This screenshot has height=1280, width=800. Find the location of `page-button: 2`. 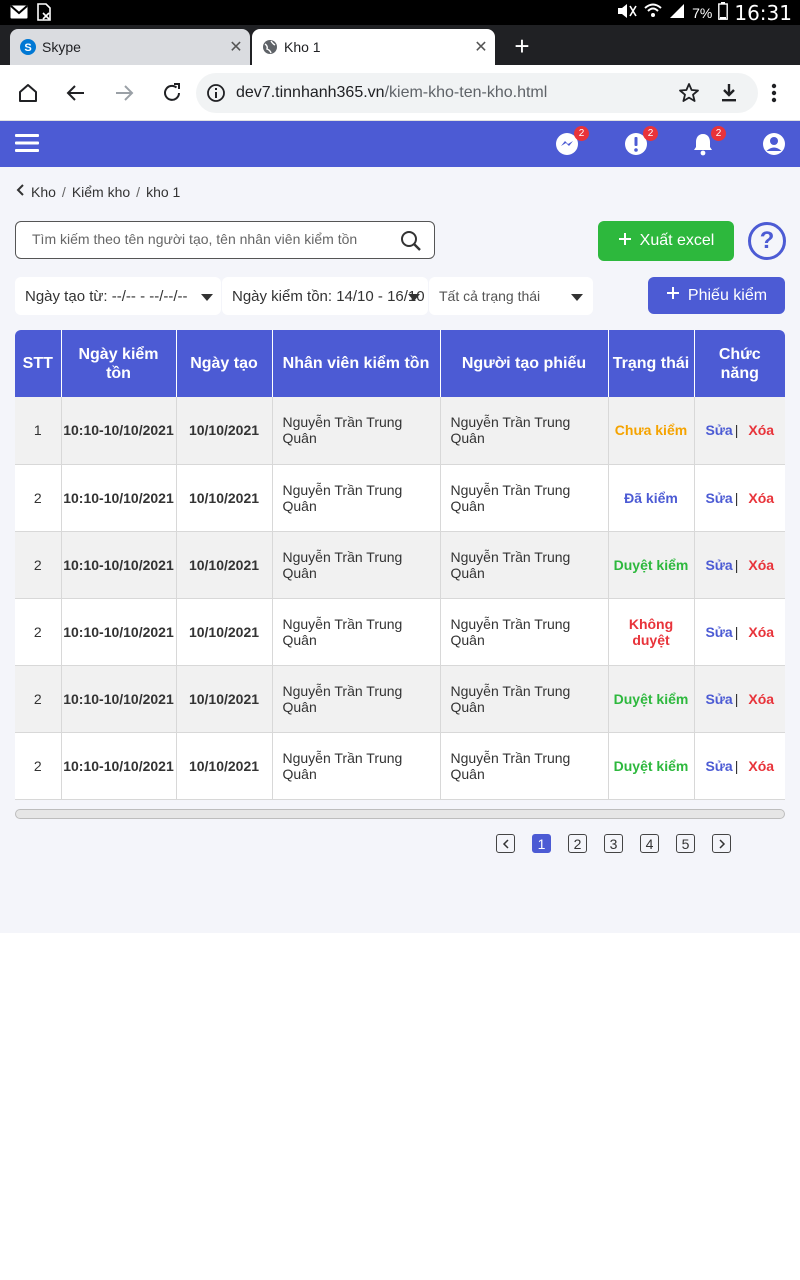

page-button: 2 is located at coordinates (577, 843).